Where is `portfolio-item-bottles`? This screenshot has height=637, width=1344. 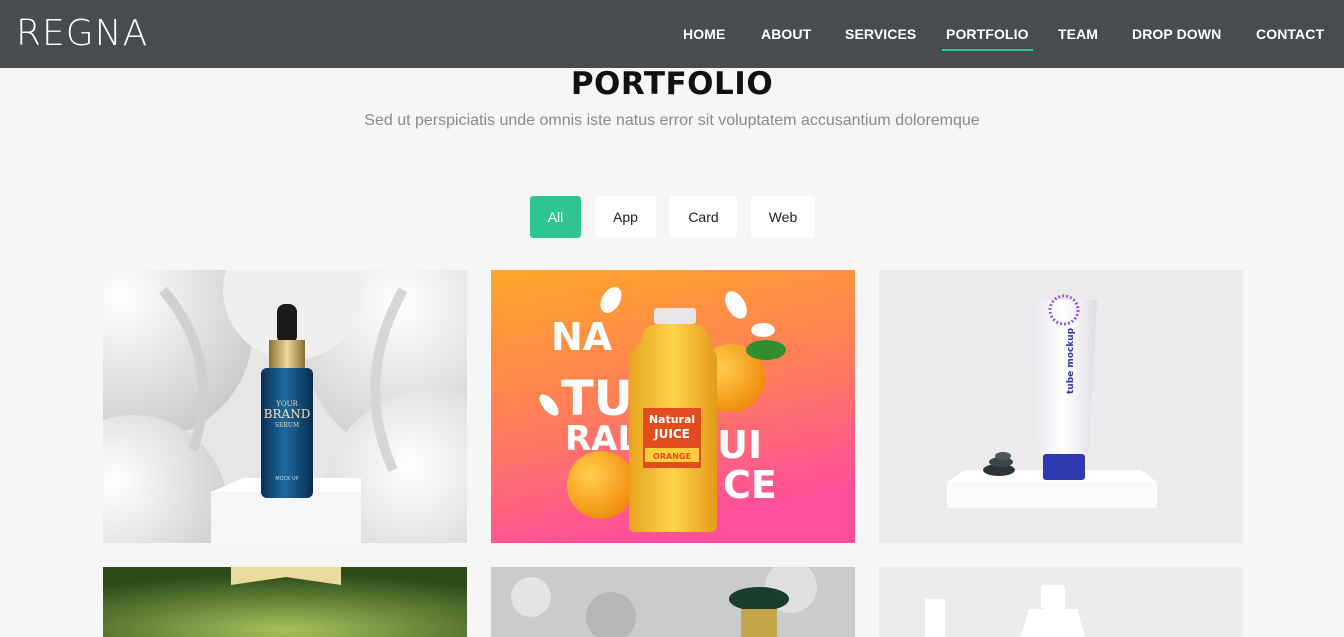
portfolio-item-bottles is located at coordinates (1061, 602).